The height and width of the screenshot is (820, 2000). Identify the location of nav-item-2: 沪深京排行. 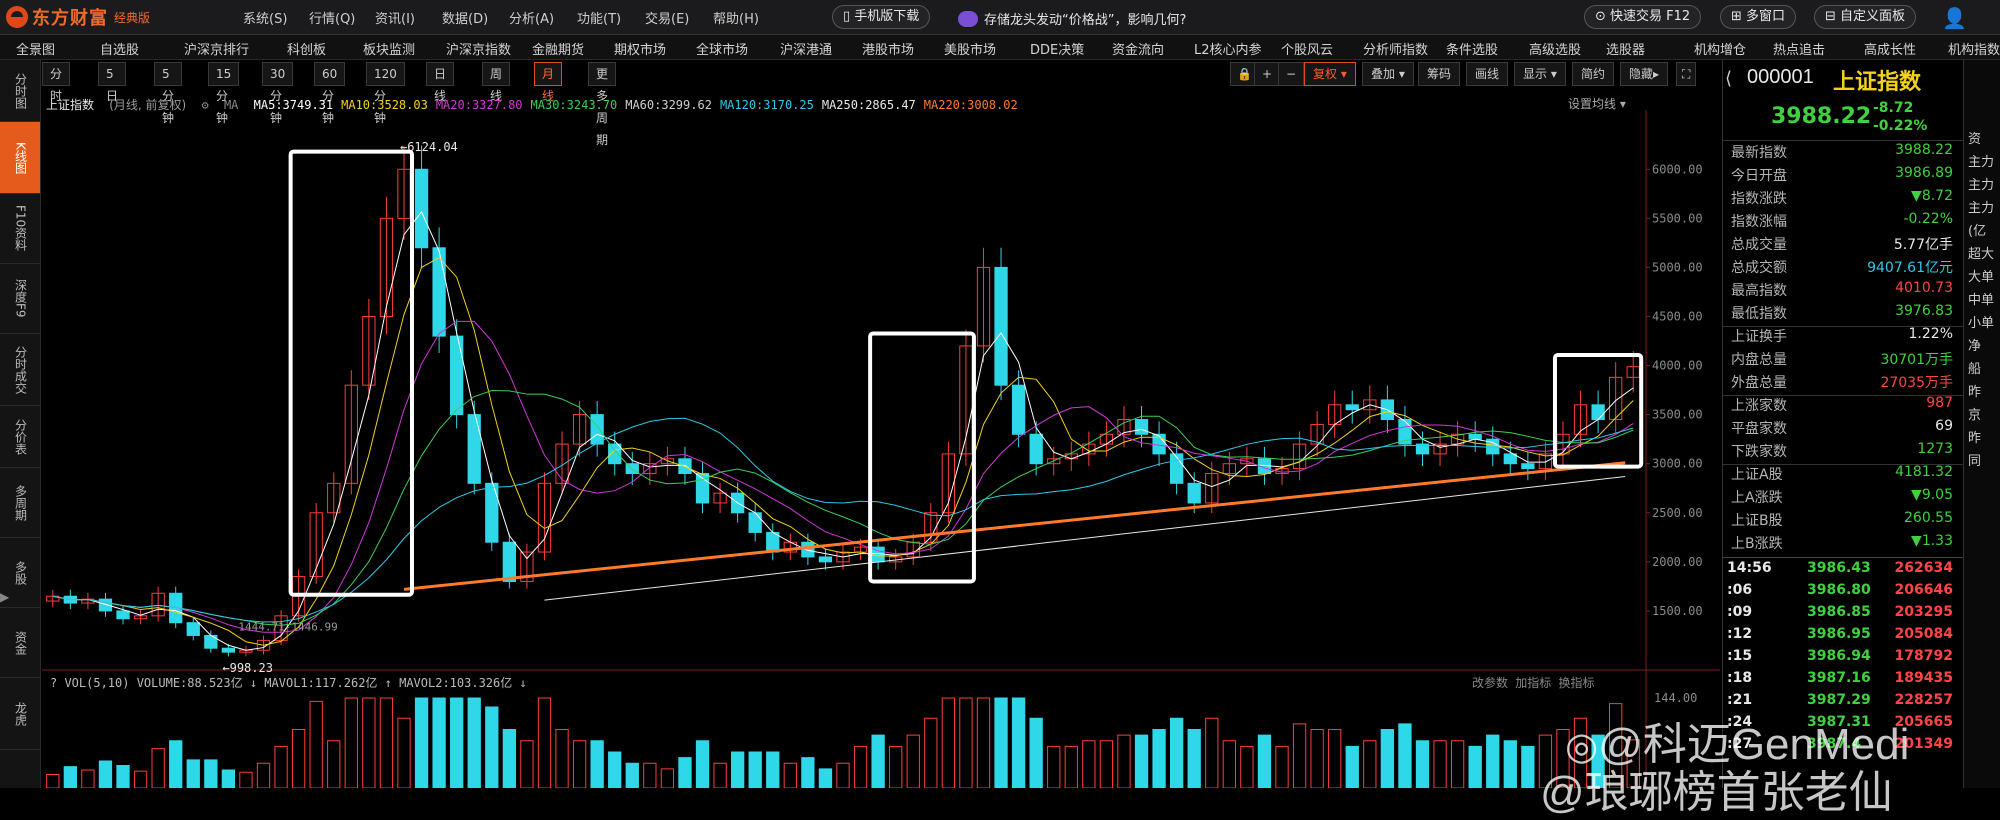
(216, 48).